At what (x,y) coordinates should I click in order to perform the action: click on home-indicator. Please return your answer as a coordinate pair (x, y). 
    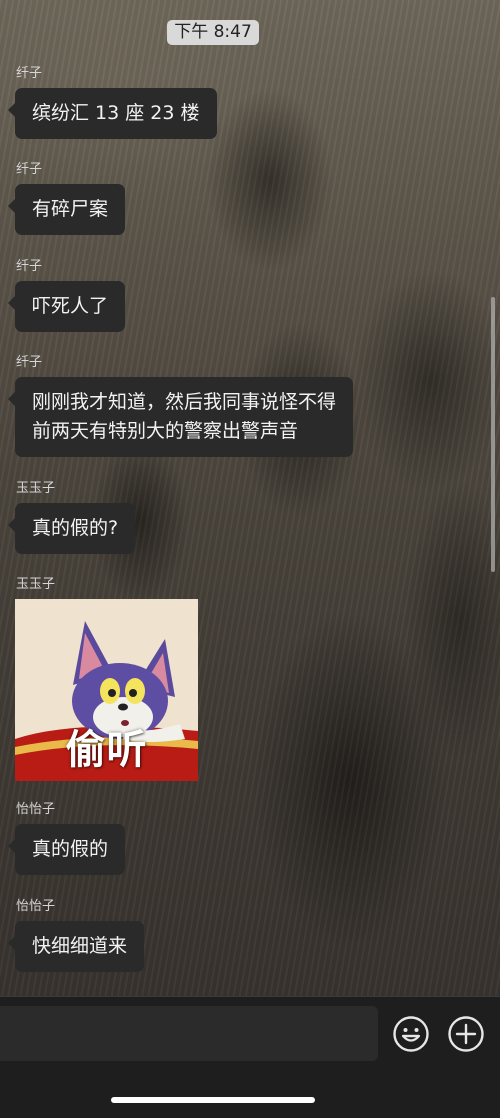
    Looking at the image, I should click on (213, 1100).